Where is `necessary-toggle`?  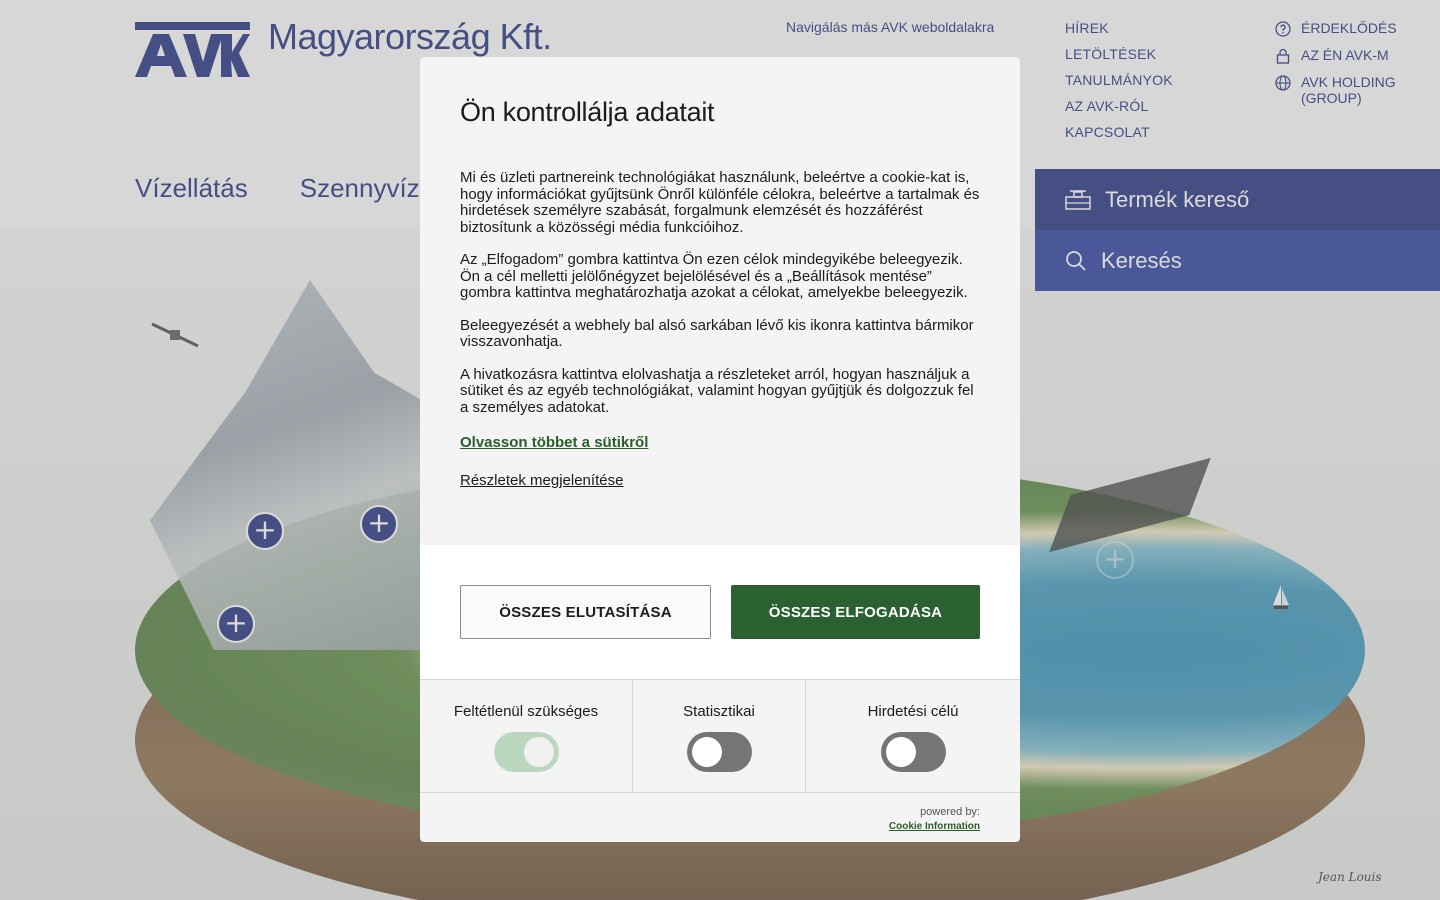
necessary-toggle is located at coordinates (526, 752).